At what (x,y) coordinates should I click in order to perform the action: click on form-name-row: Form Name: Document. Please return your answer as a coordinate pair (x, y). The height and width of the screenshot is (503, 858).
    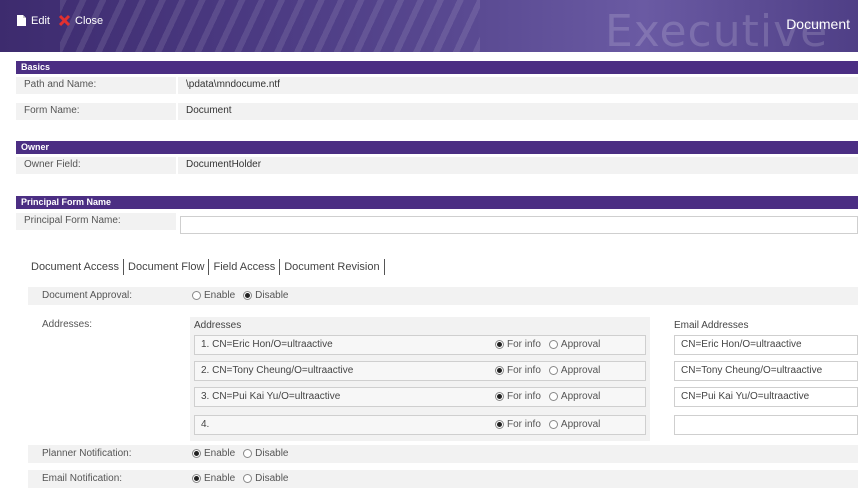
    Looking at the image, I should click on (437, 111).